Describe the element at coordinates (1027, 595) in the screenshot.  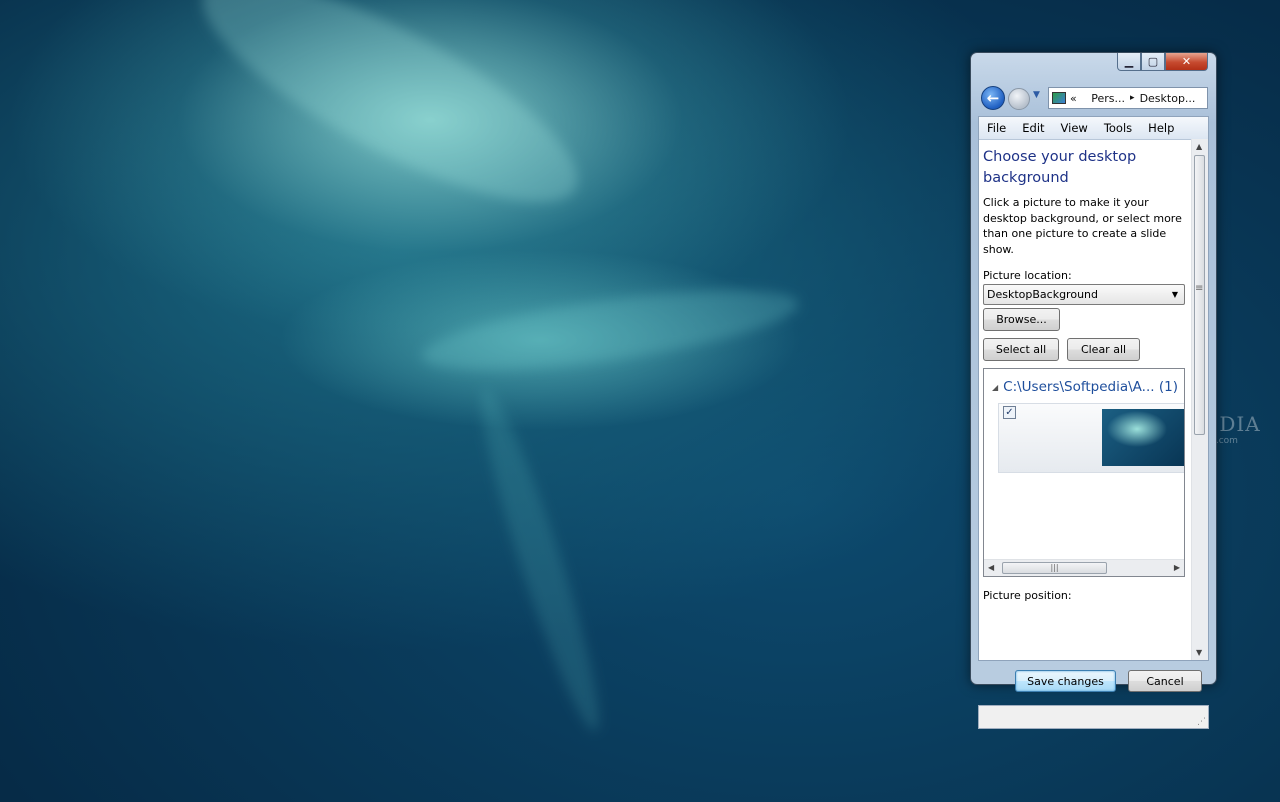
I see `picture-position-label: Picture position:` at that location.